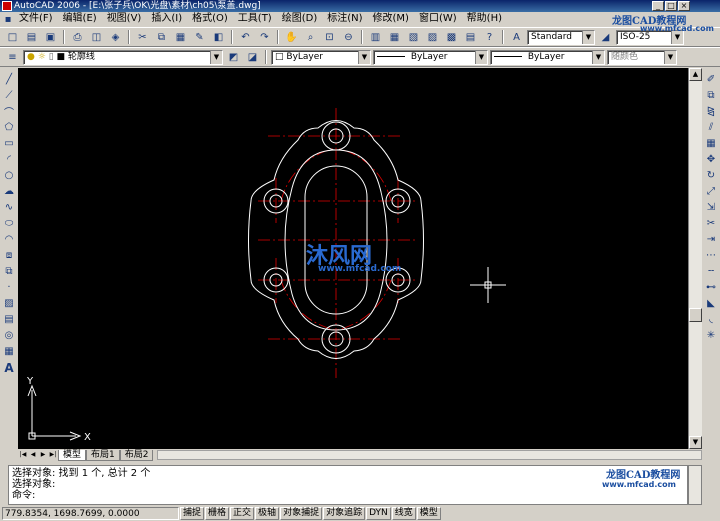  I want to click on join-icon: ⊷, so click(711, 287).